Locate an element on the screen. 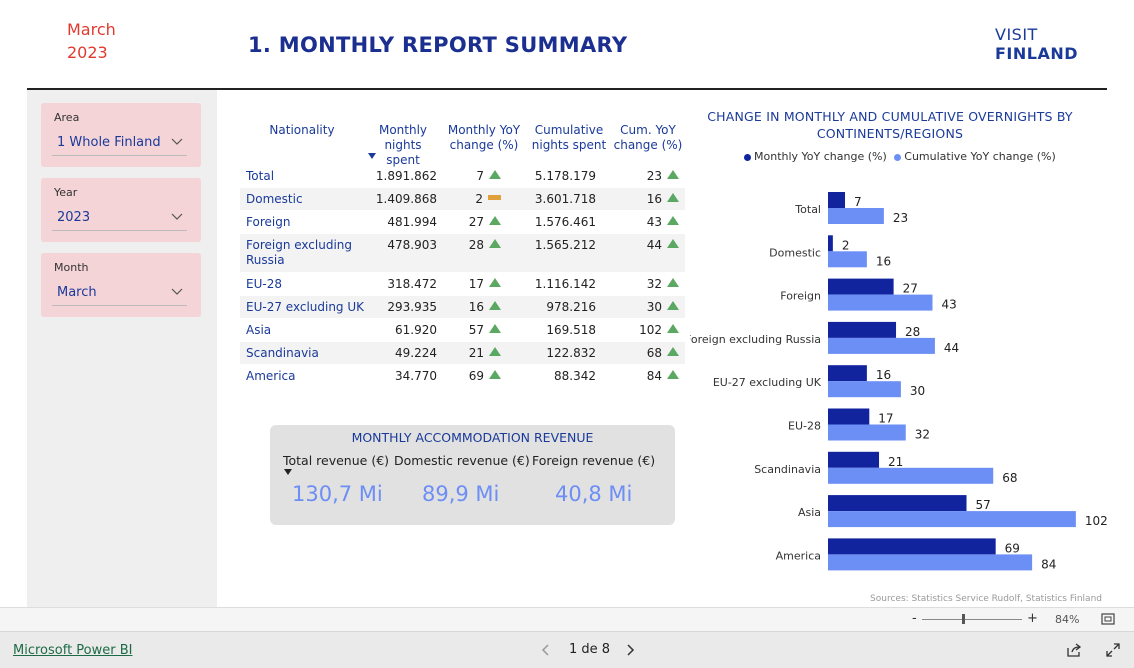  column-header-cum-yoy: Cum. YoY change (%) is located at coordinates (648, 138).